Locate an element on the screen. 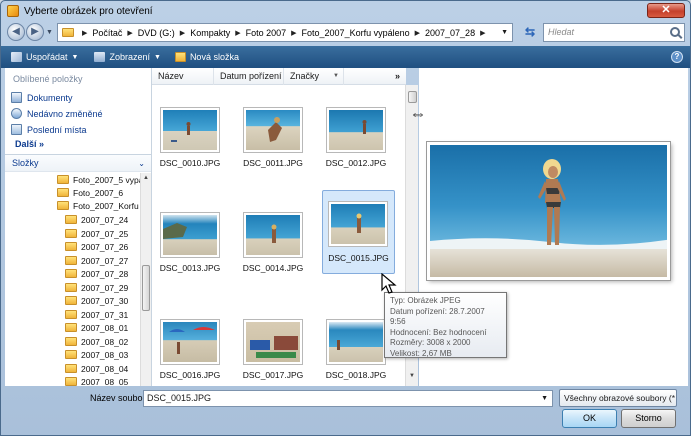  views-button: Zobrazení ▼ is located at coordinates (127, 57).